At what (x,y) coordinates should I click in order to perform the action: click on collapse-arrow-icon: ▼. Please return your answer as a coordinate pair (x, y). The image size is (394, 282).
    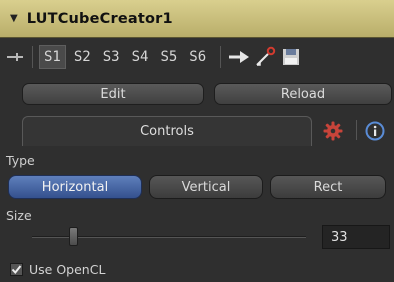
    Looking at the image, I should click on (14, 18).